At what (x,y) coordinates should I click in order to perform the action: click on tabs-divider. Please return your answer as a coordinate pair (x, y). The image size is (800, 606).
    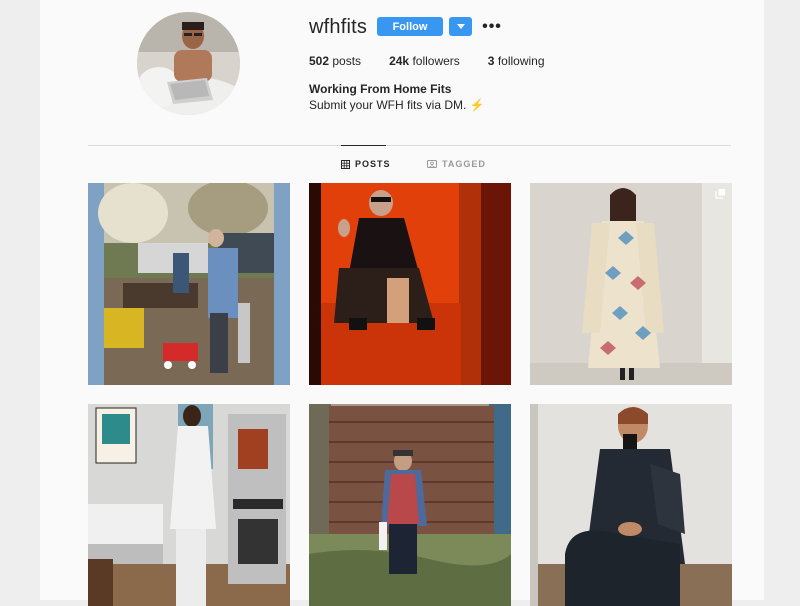
    Looking at the image, I should click on (409, 145).